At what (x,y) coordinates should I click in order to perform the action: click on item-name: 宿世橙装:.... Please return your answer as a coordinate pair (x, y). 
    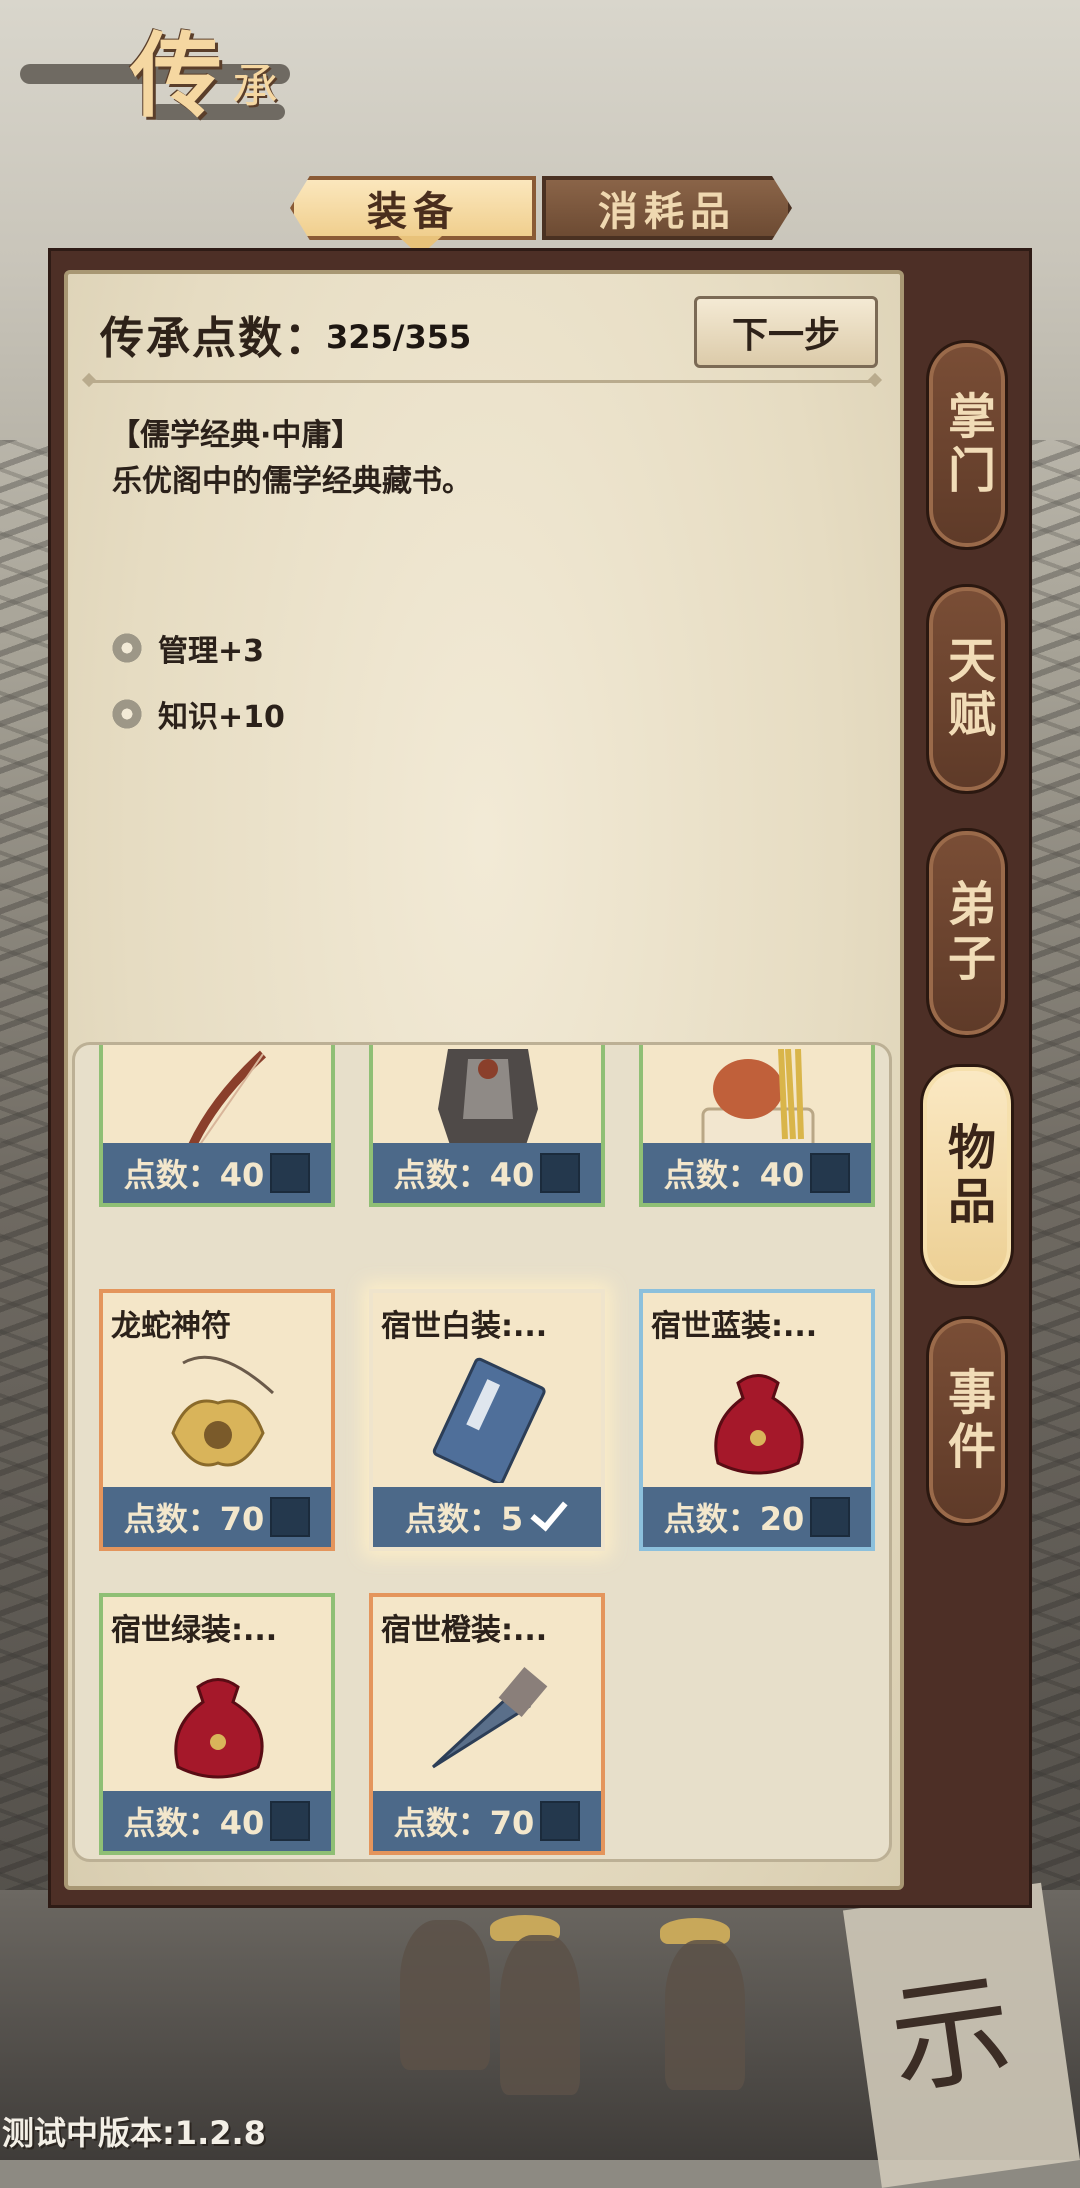
    Looking at the image, I should click on (464, 1630).